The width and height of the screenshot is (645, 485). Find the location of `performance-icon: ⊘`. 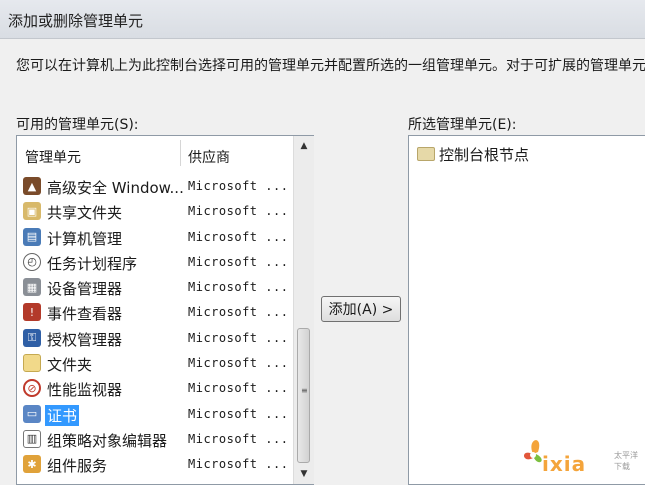

performance-icon: ⊘ is located at coordinates (32, 388).